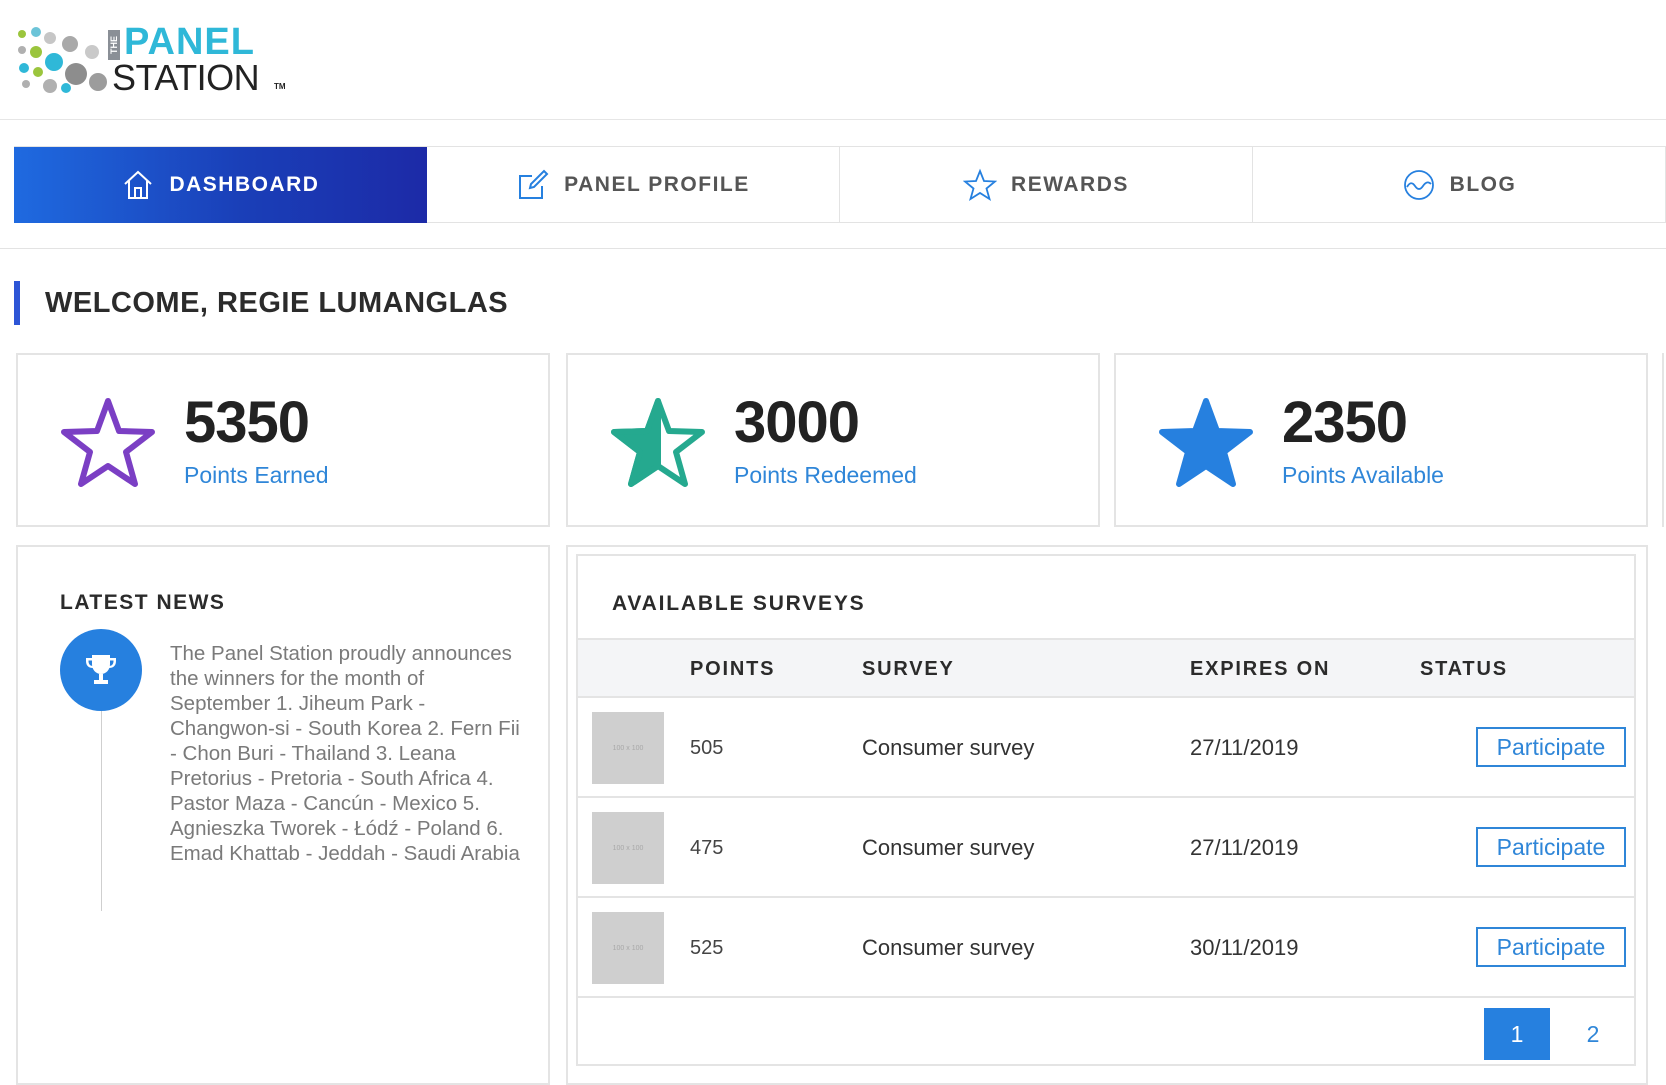  Describe the element at coordinates (1106, 668) in the screenshot. I see `surveys-table-header: POINTS SURVEY EXPIRES ON STATUS` at that location.